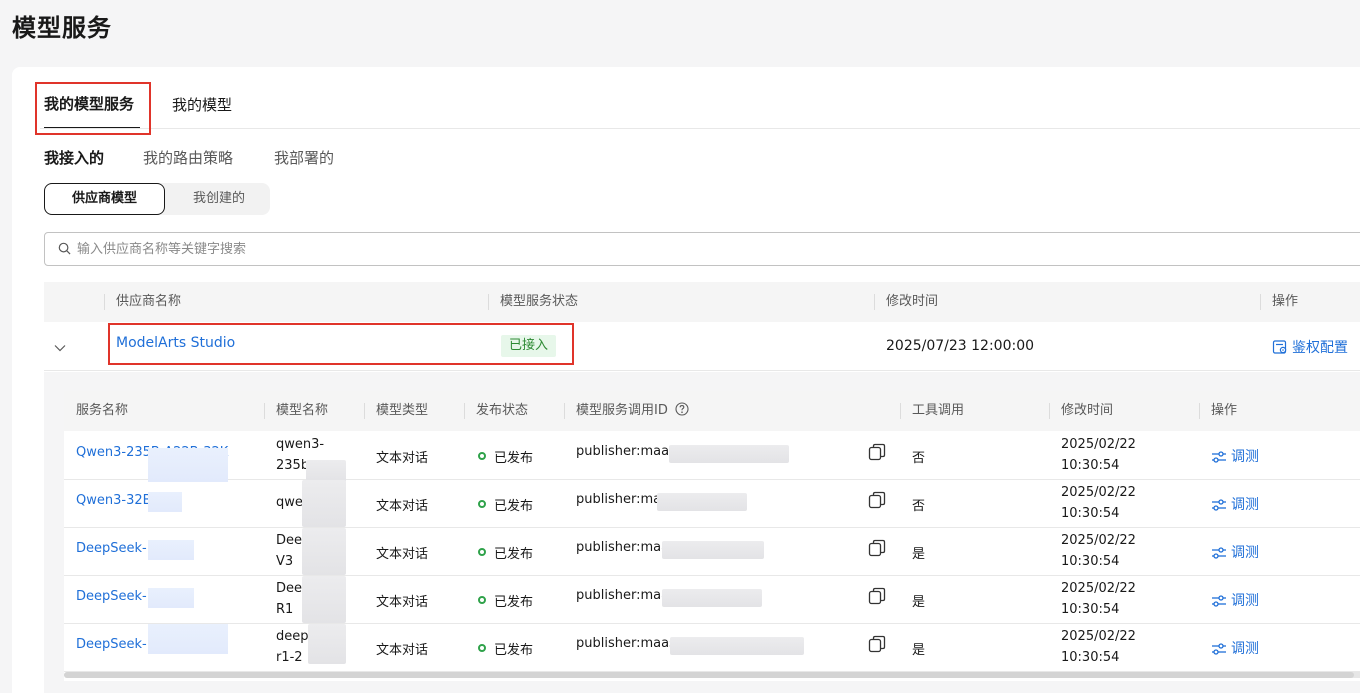  Describe the element at coordinates (1245, 601) in the screenshot. I see `debug-label: 调测` at that location.